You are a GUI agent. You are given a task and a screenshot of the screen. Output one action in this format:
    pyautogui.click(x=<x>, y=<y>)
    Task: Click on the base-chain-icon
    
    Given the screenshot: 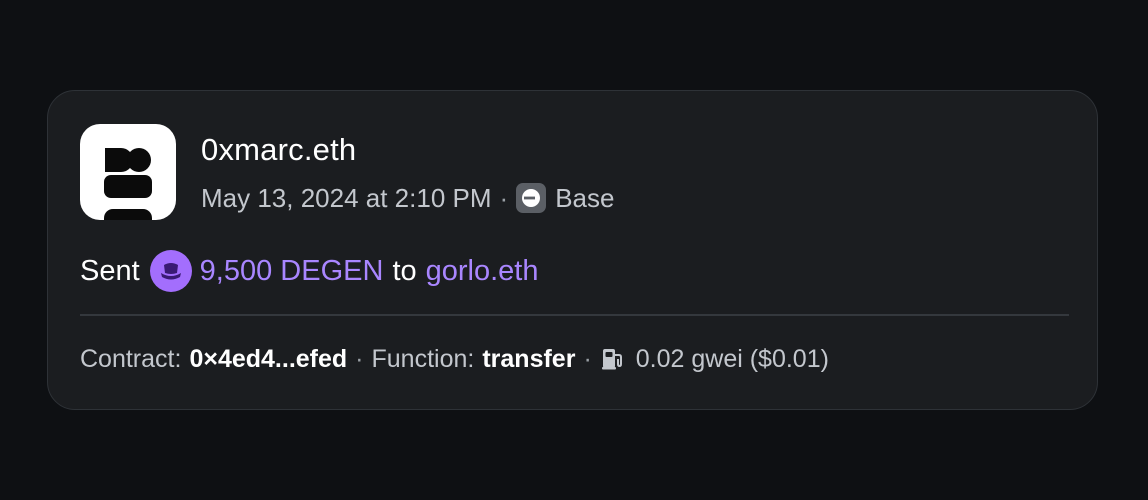 What is the action you would take?
    pyautogui.click(x=531, y=198)
    